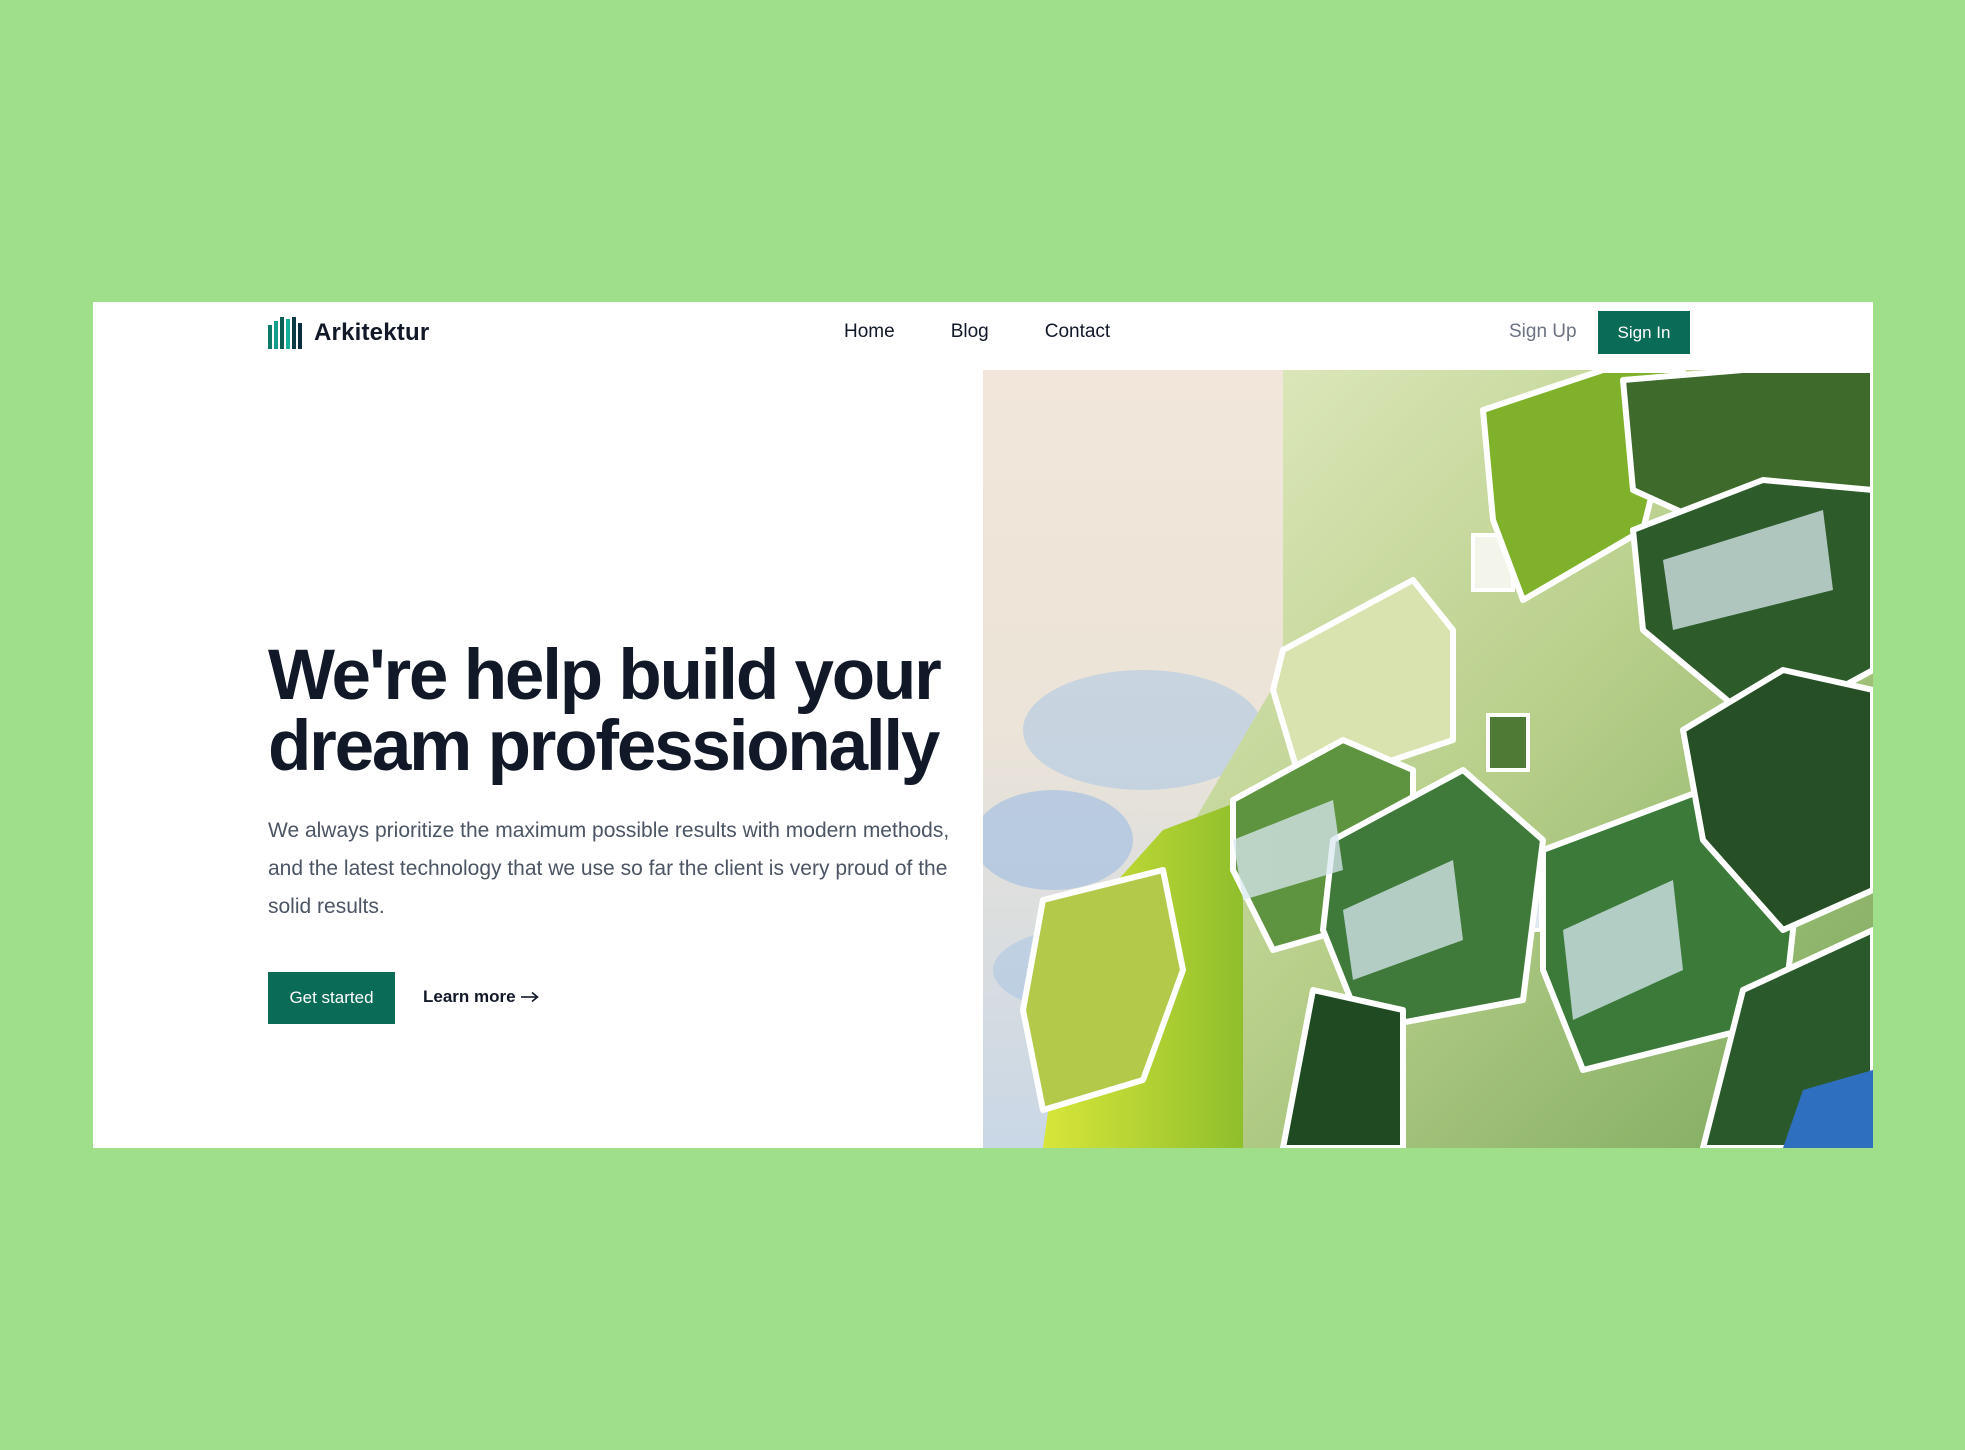  I want to click on hero-title-line-2: dream professionally, so click(604, 746).